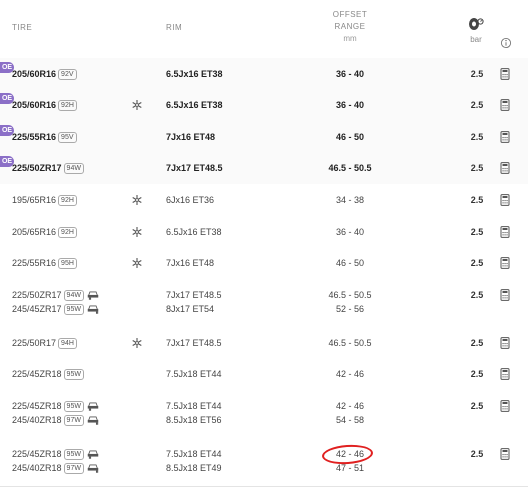 The image size is (528, 489). Describe the element at coordinates (350, 309) in the screenshot. I see `offset-range: 52 - 56` at that location.